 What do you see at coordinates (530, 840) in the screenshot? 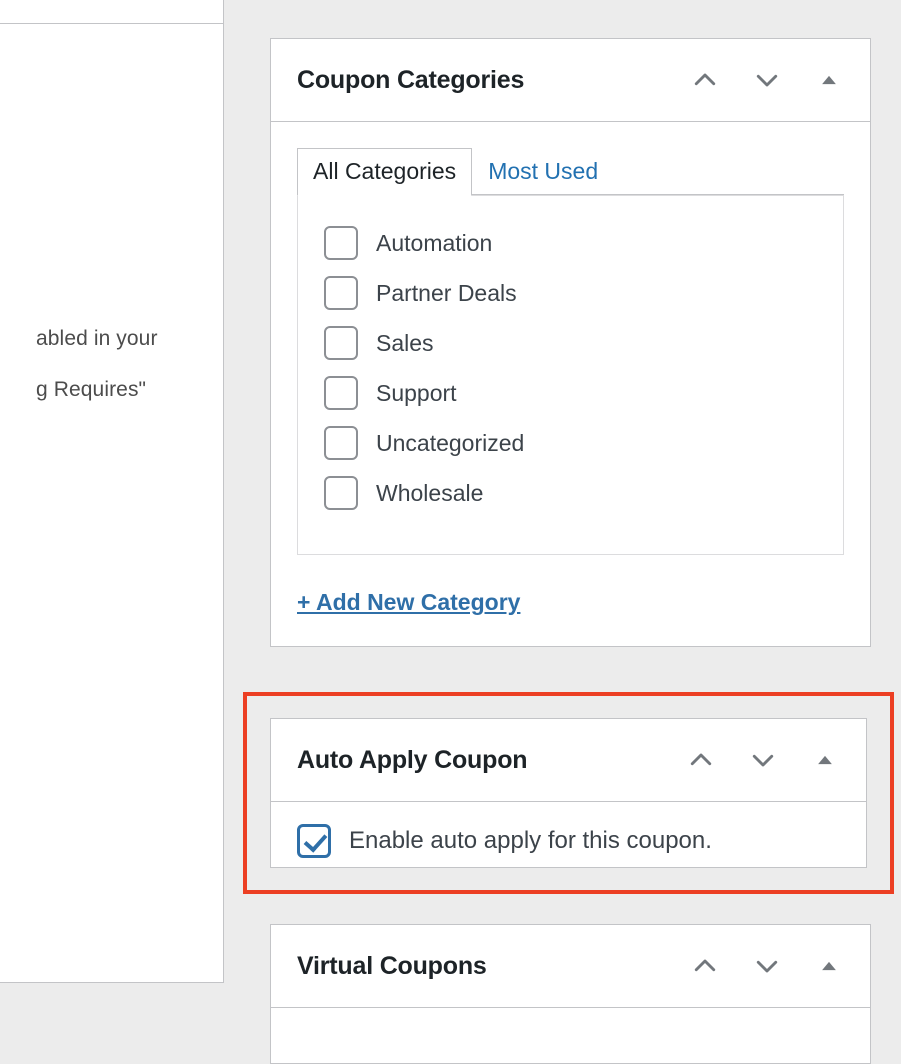
I see `enable-auto-apply-label: Enable auto apply for this coupon.` at bounding box center [530, 840].